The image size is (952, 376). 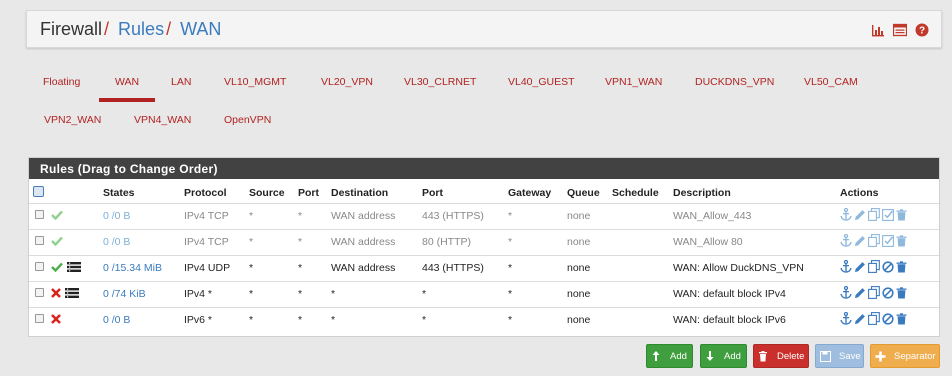 What do you see at coordinates (267, 192) in the screenshot?
I see `col-source: Source` at bounding box center [267, 192].